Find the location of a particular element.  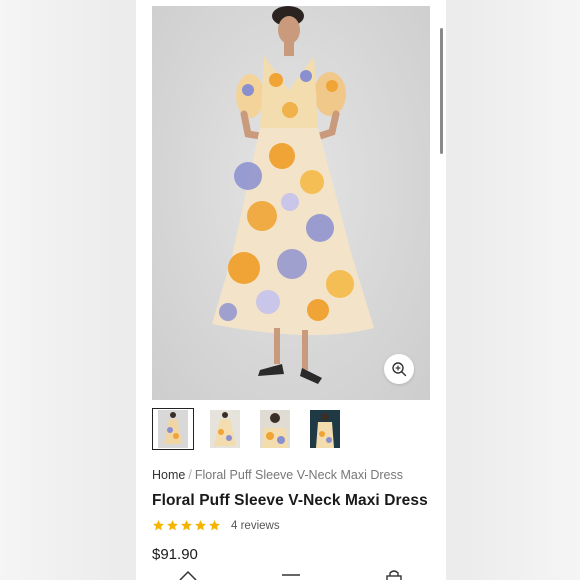

product-rating: 4 reviews is located at coordinates (216, 525).